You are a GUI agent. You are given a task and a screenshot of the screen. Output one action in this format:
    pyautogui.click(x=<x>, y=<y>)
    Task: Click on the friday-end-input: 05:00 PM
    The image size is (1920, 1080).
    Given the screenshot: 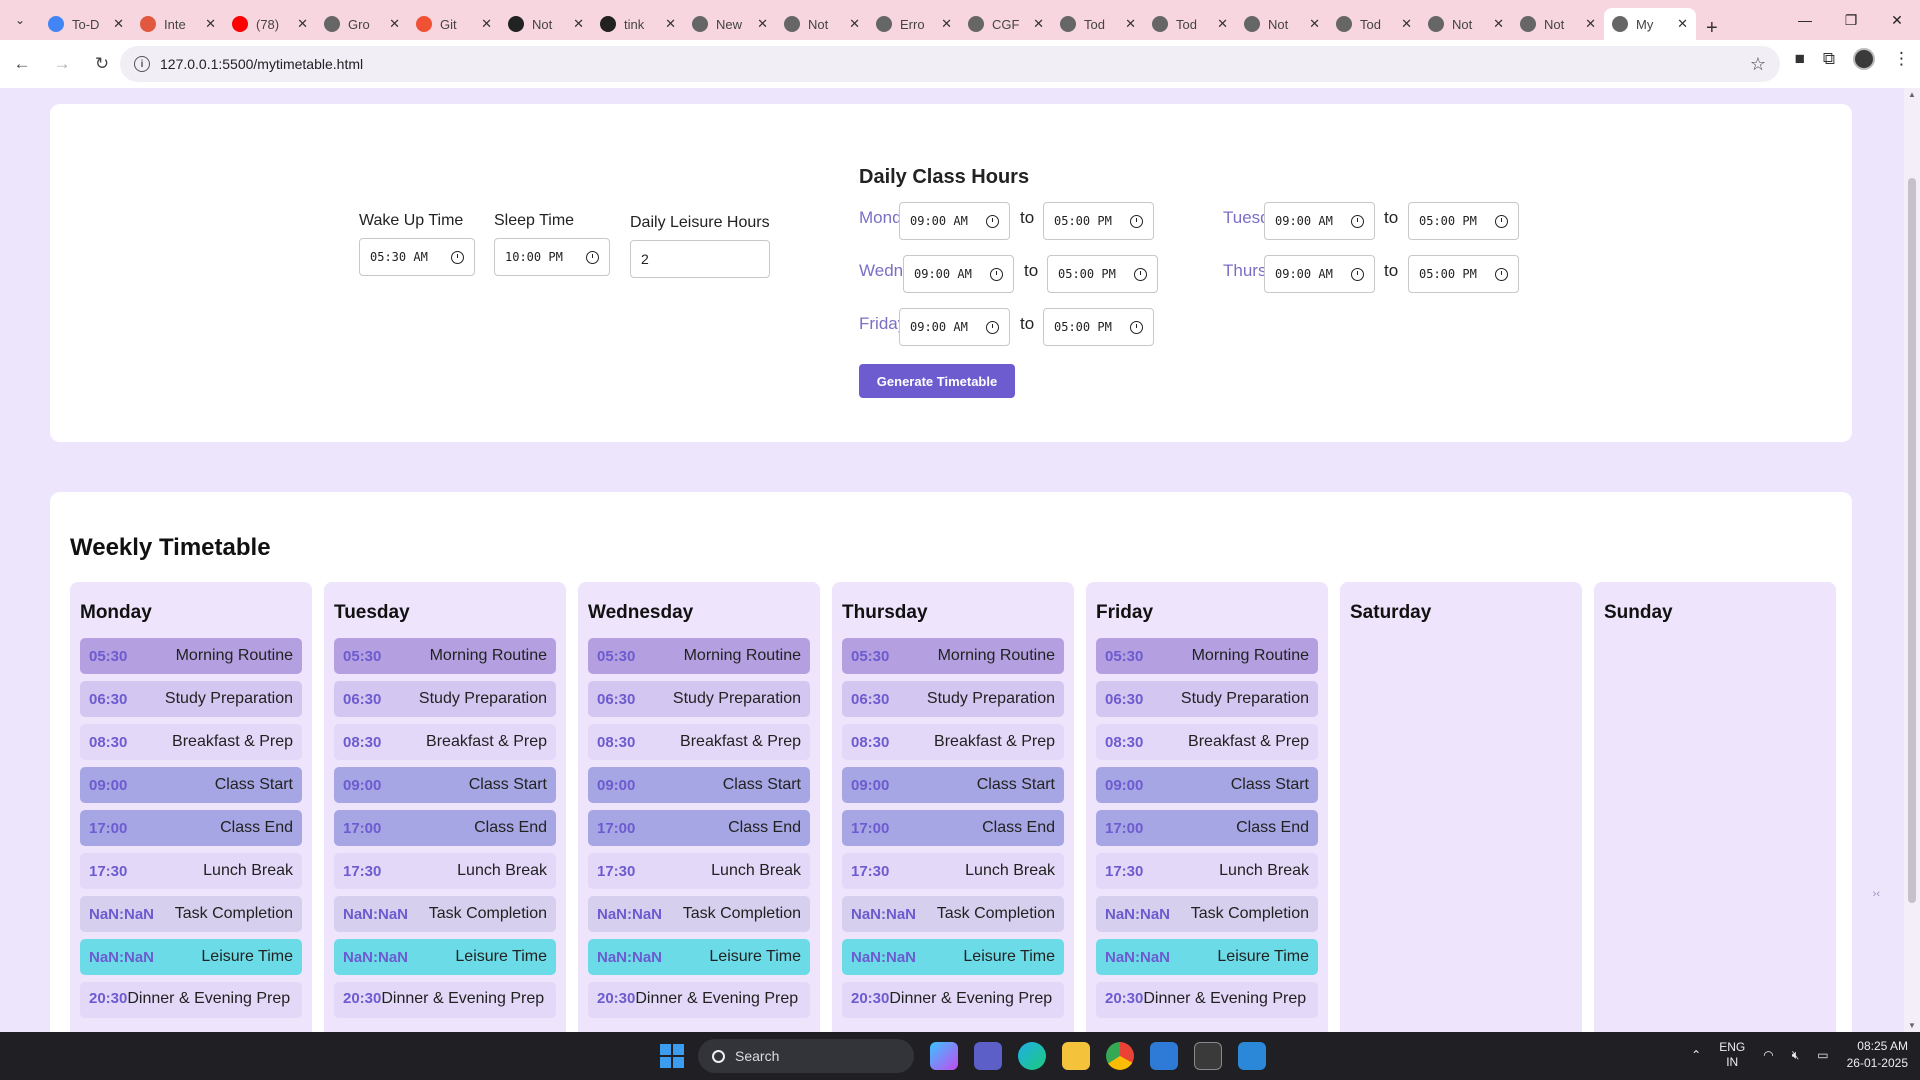 What is the action you would take?
    pyautogui.click(x=1098, y=327)
    